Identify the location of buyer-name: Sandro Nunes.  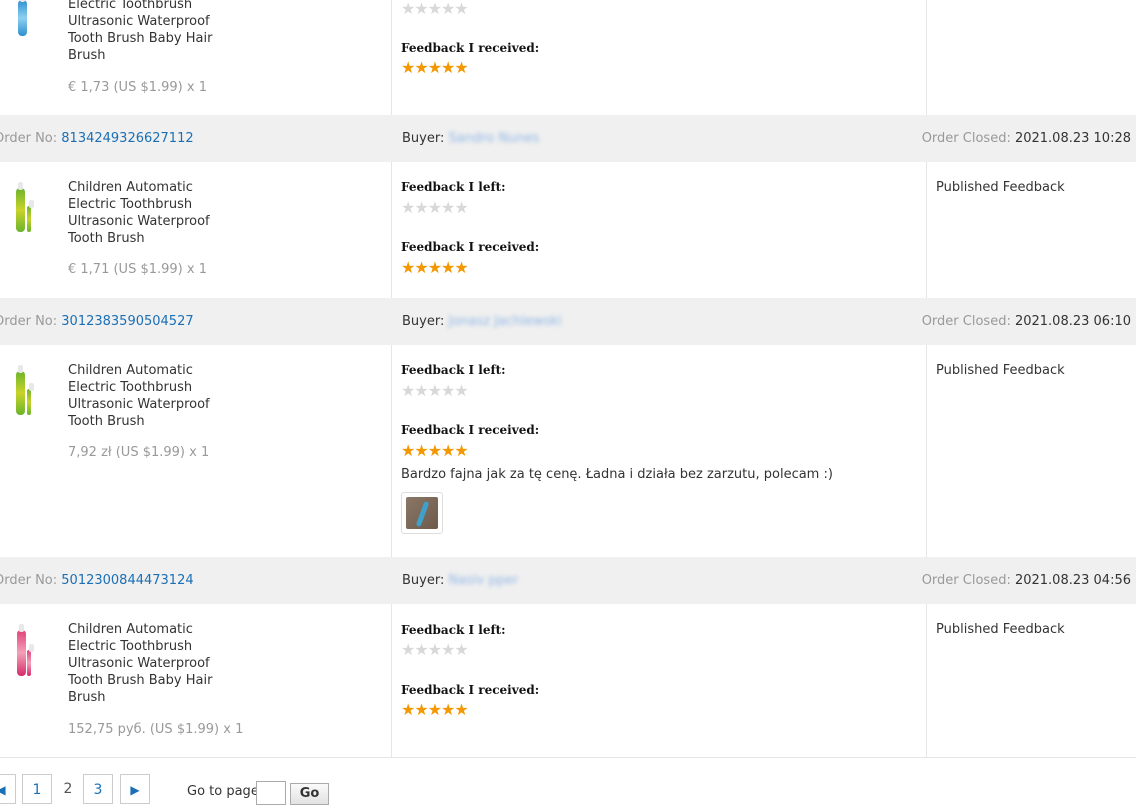
(494, 138).